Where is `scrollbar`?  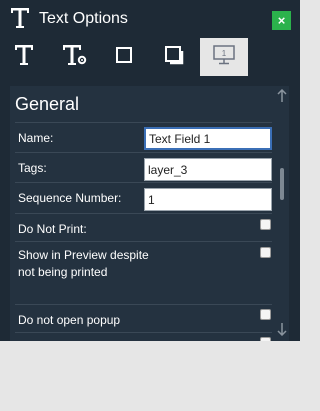
scrollbar is located at coordinates (282, 213).